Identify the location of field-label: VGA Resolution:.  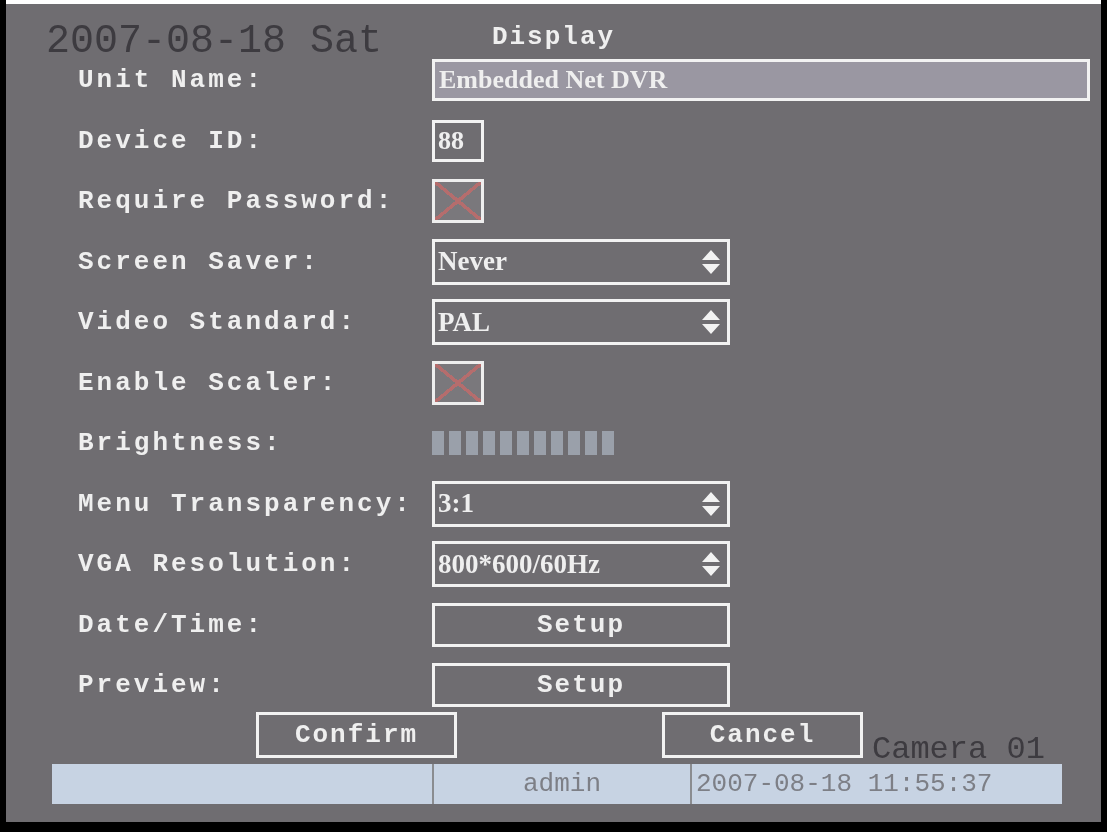
(218, 564).